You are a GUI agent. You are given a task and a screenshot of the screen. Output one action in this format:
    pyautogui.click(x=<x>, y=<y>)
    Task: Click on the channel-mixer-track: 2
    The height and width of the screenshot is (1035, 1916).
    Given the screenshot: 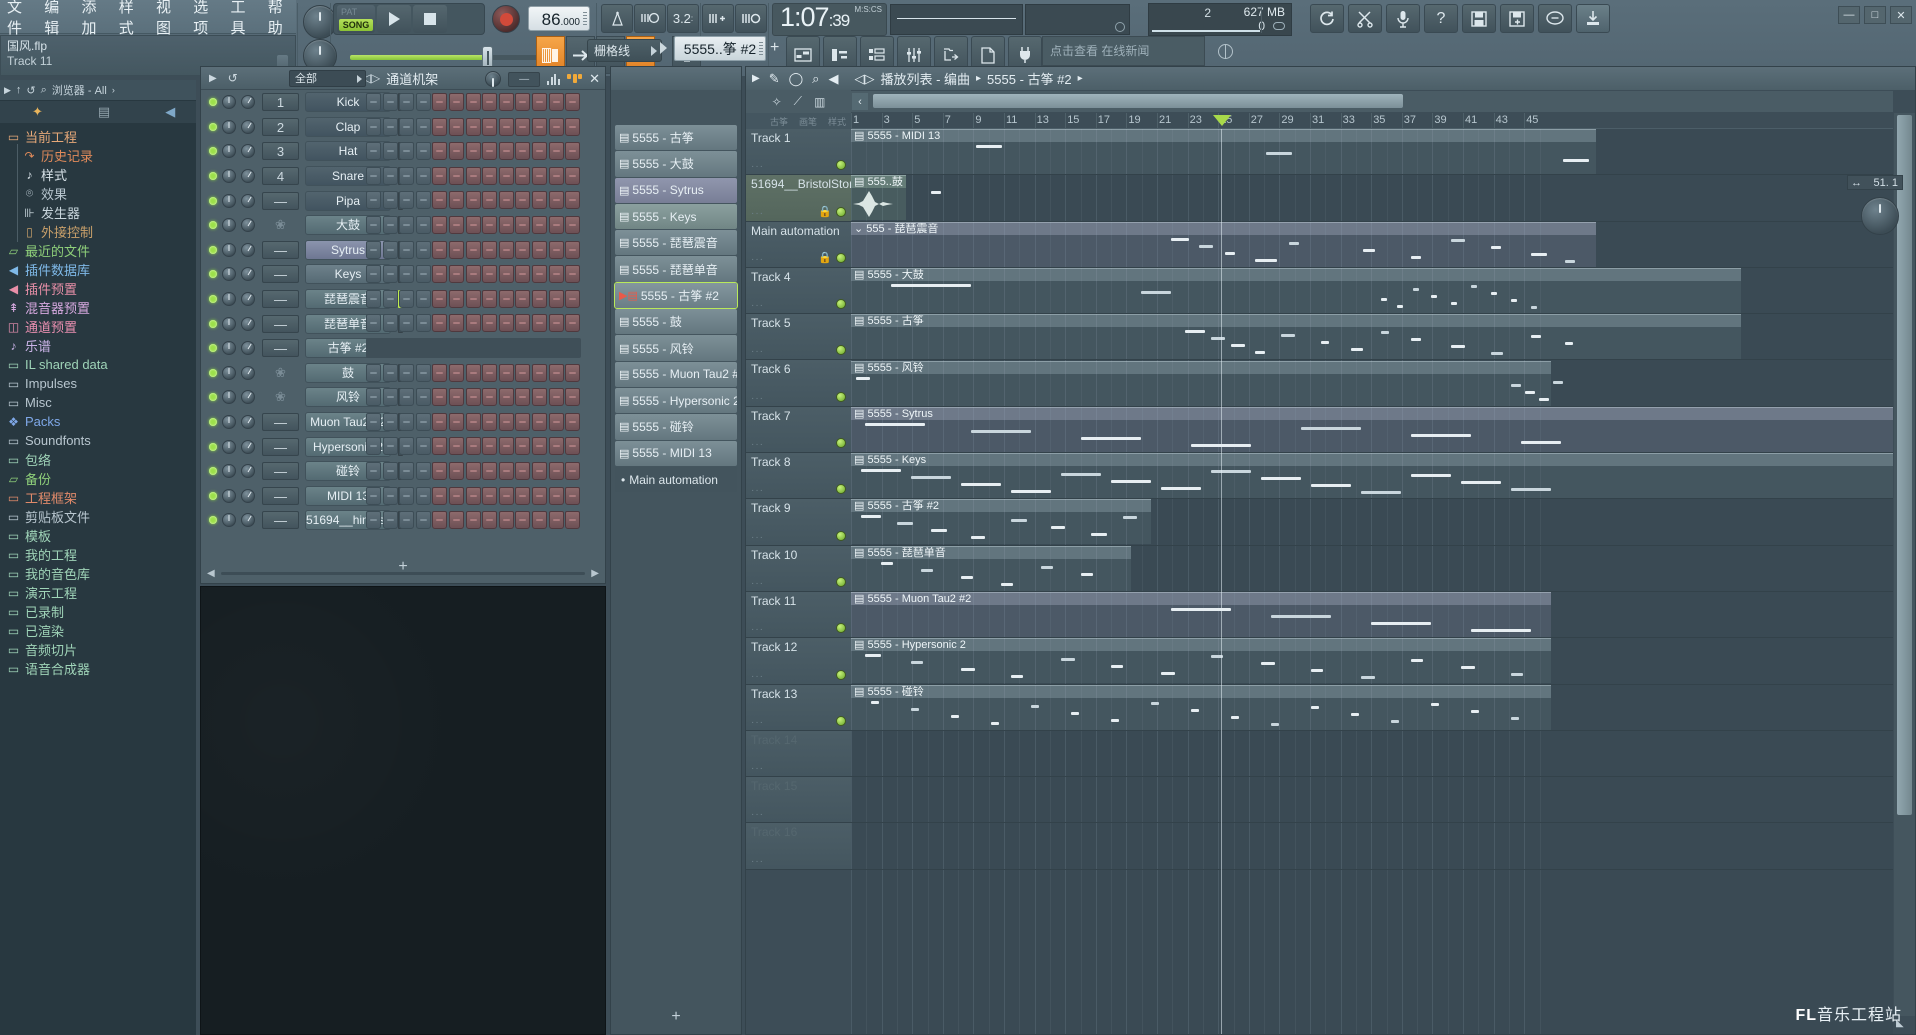 What is the action you would take?
    pyautogui.click(x=280, y=126)
    